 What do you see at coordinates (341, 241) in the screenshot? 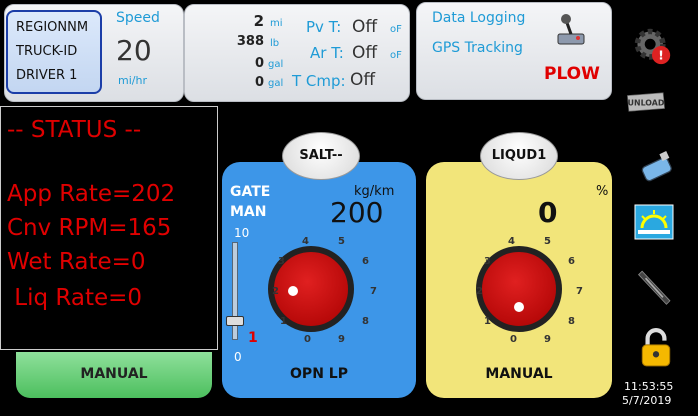
I see `salt-knob-tick-5: 5` at bounding box center [341, 241].